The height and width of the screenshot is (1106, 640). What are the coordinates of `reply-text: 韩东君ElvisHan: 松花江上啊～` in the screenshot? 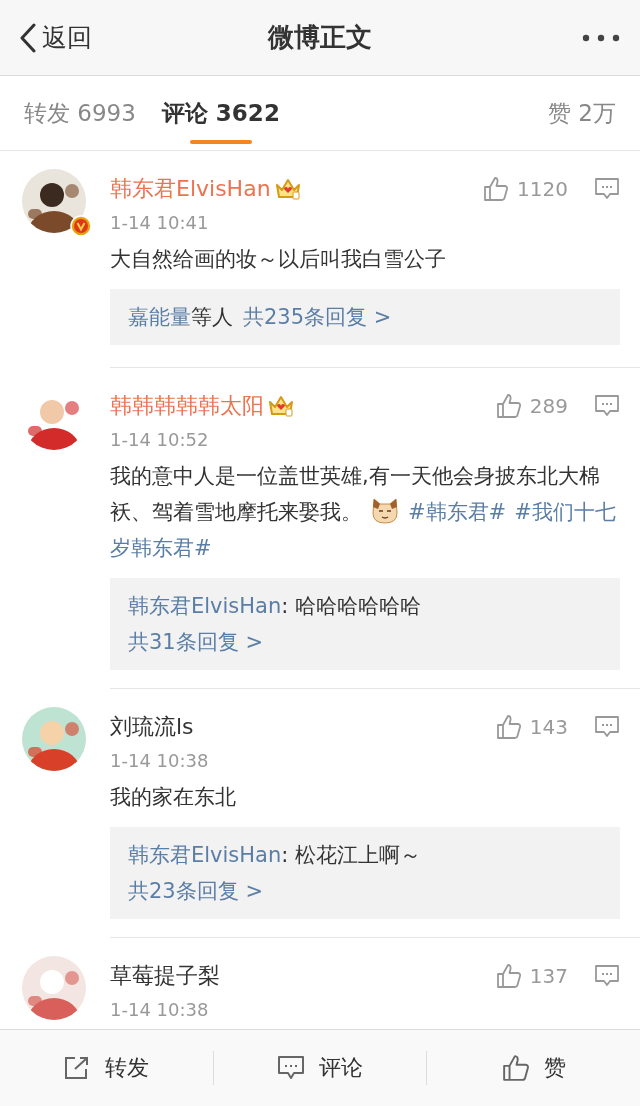 It's located at (275, 855).